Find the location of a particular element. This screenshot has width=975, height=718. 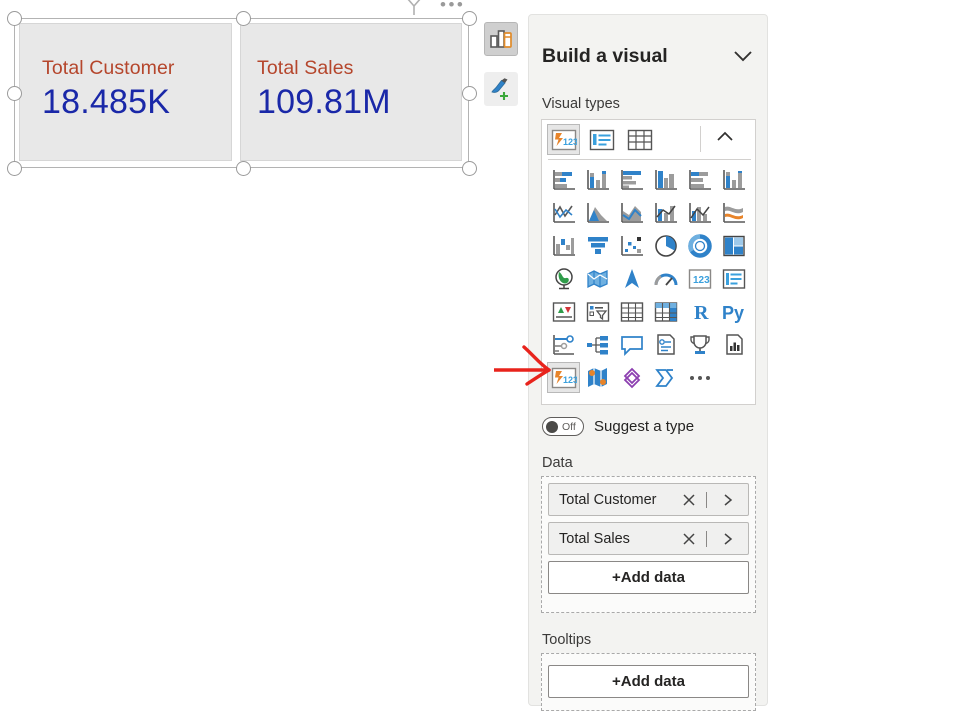

visual-type-100-stacked-bar-chart-icon is located at coordinates (699, 179).